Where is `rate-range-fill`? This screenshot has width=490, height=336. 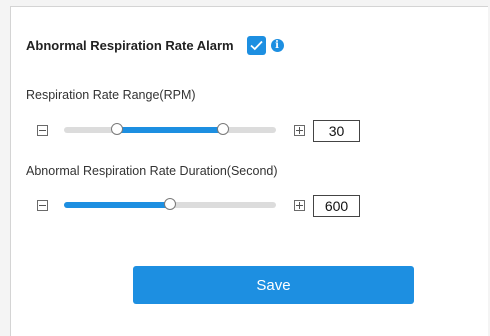 rate-range-fill is located at coordinates (170, 130).